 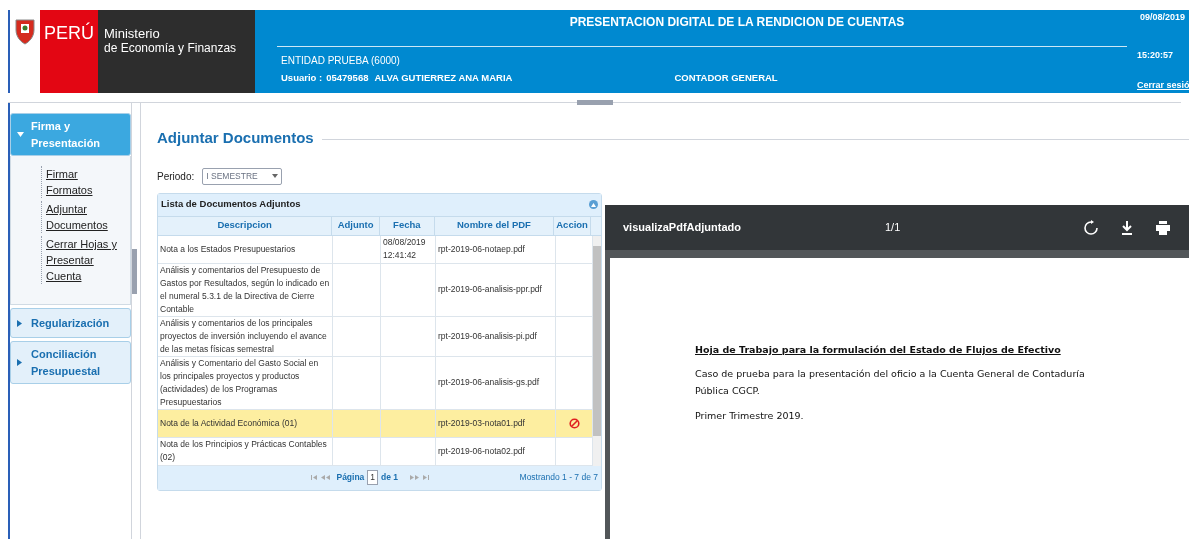 I want to click on pdf-filename: rpt-2019-06-nota02.pdf, so click(x=481, y=451).